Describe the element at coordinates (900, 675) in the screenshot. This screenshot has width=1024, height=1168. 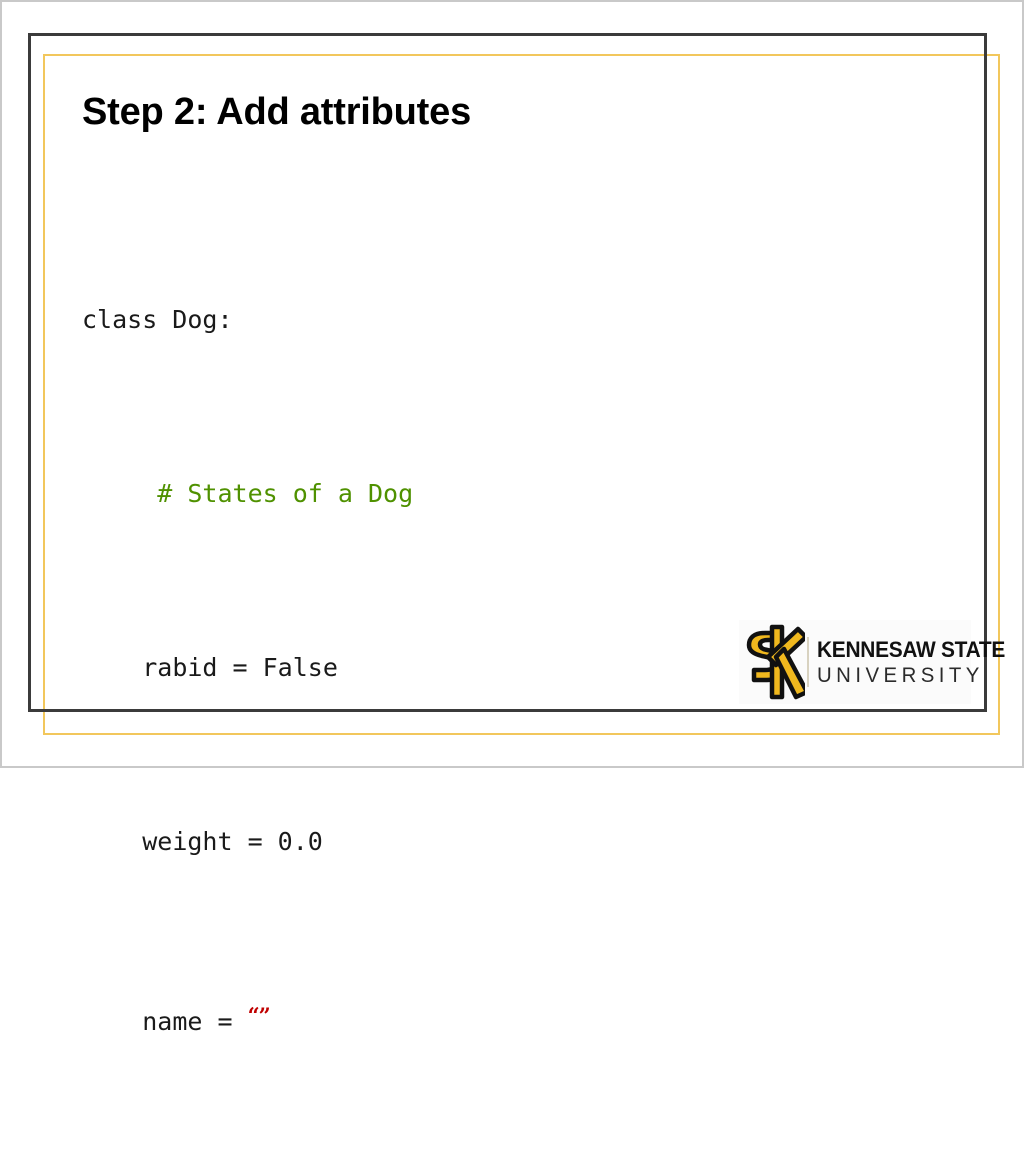
I see `logo-line-university: UNIVERSITY` at that location.